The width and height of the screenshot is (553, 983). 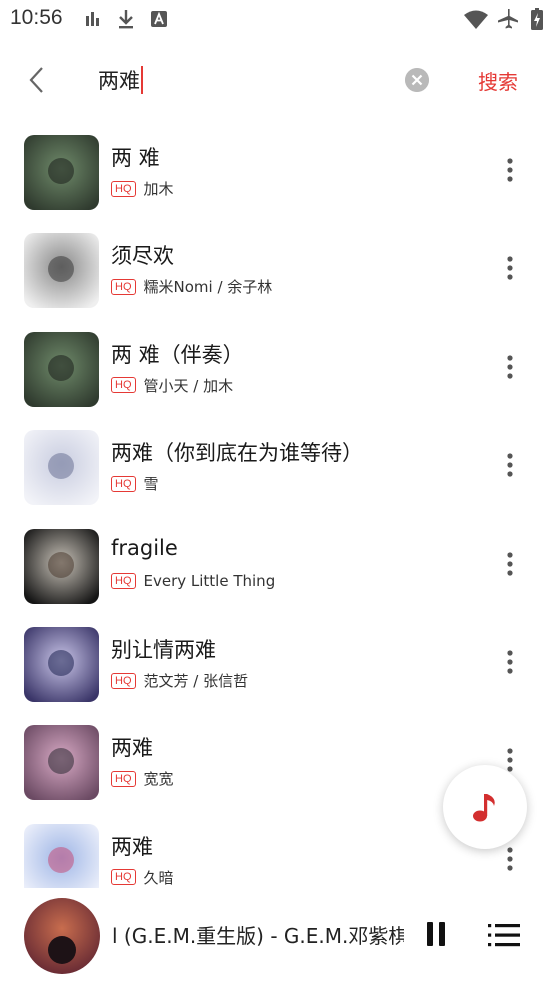 I want to click on song-meta: HQ 范文芳 / 张信哲, so click(x=179, y=680).